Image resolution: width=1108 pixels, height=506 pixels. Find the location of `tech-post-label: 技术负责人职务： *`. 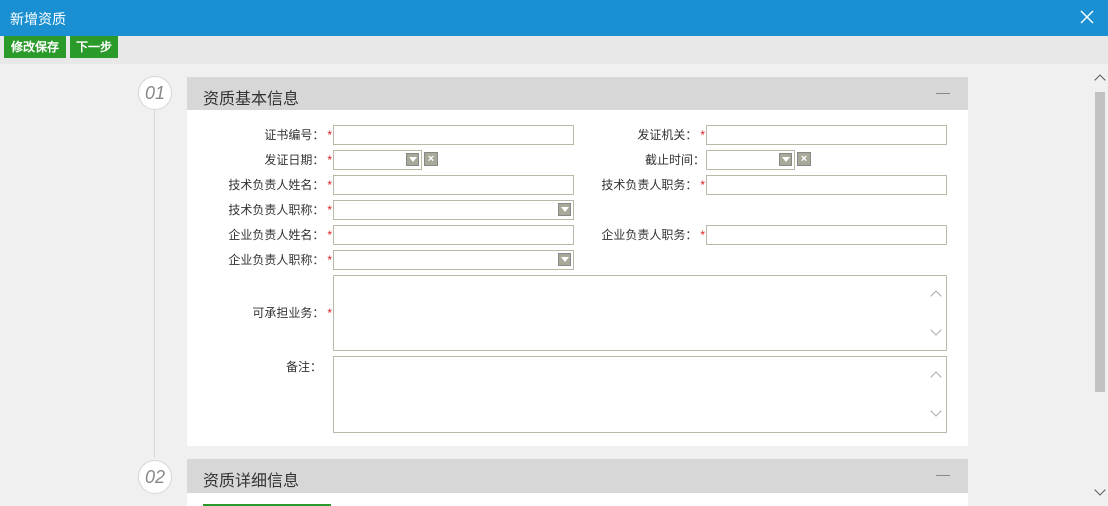

tech-post-label: 技术负责人职务： * is located at coordinates (653, 185).